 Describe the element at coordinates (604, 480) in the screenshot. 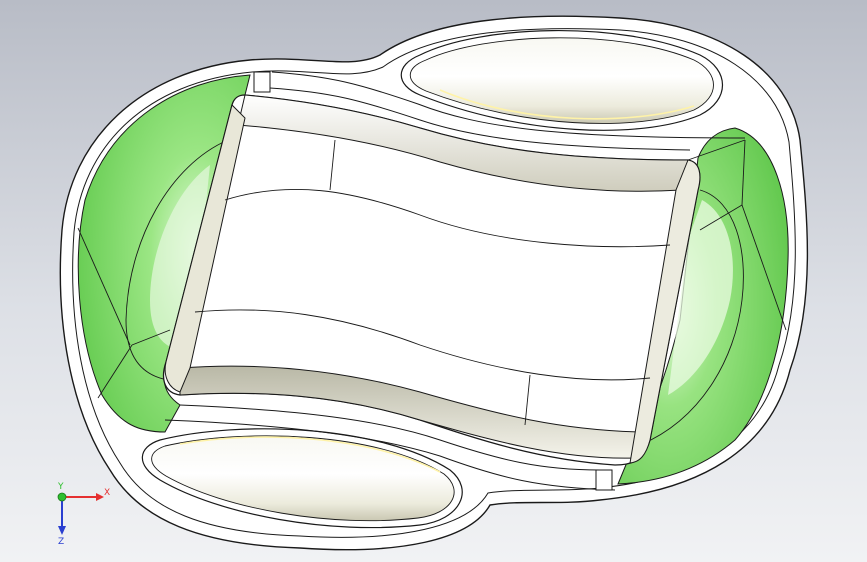

I see `bottom-rib-notch` at that location.